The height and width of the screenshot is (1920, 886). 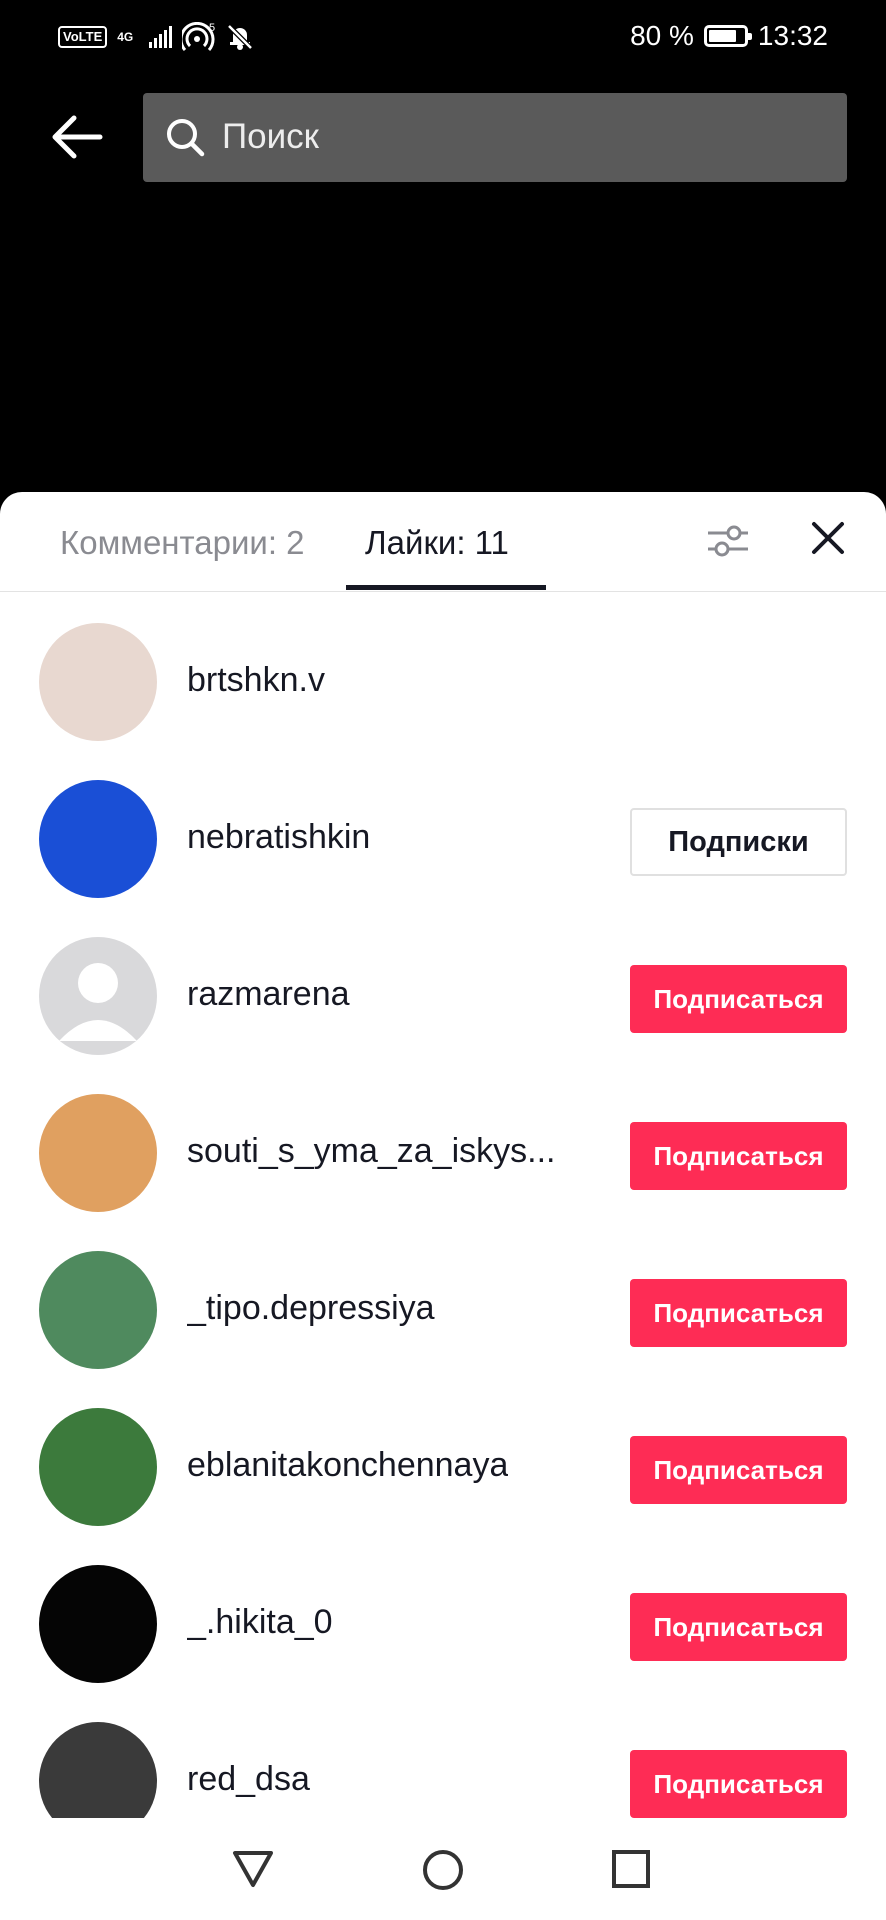 I want to click on username: brtshkn.v, so click(x=256, y=680).